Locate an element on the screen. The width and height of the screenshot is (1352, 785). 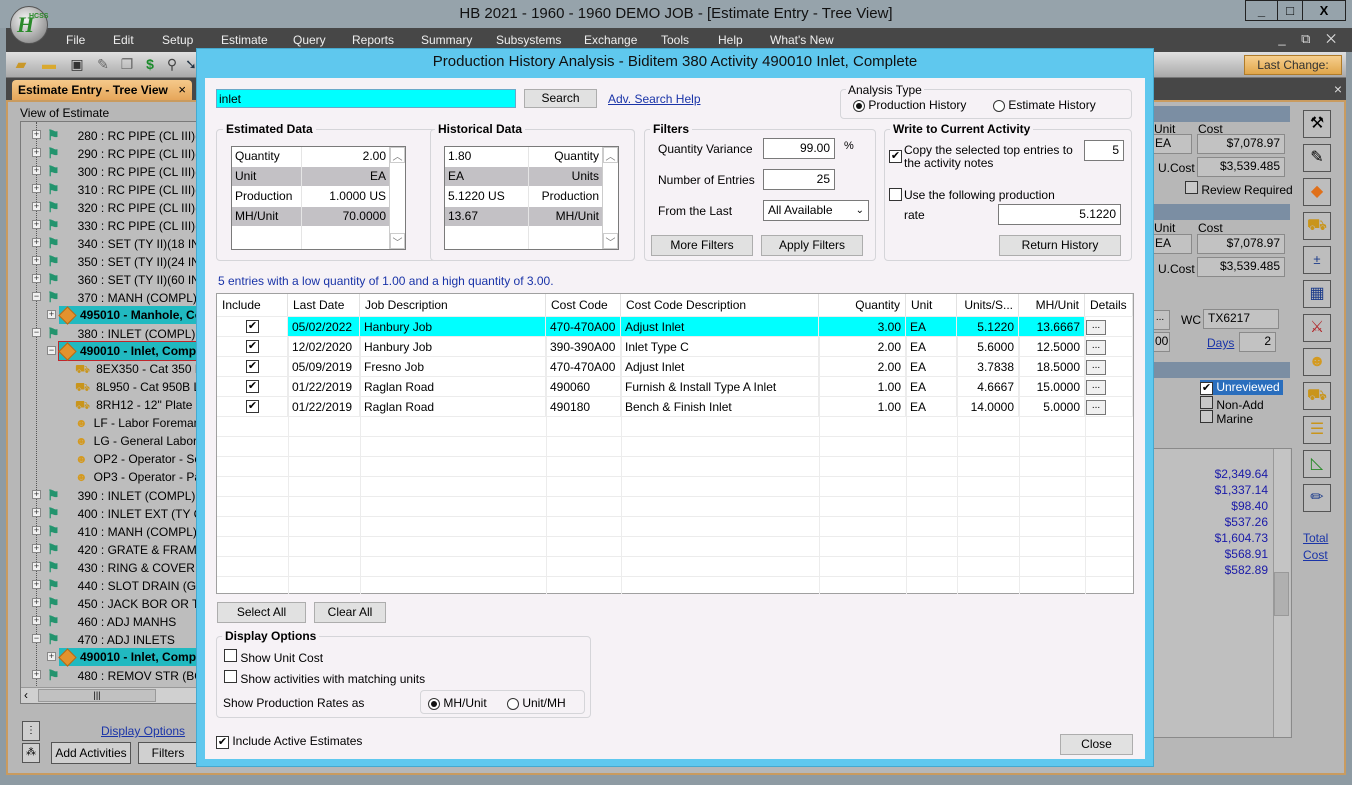
menu-file: File is located at coordinates (75, 40).